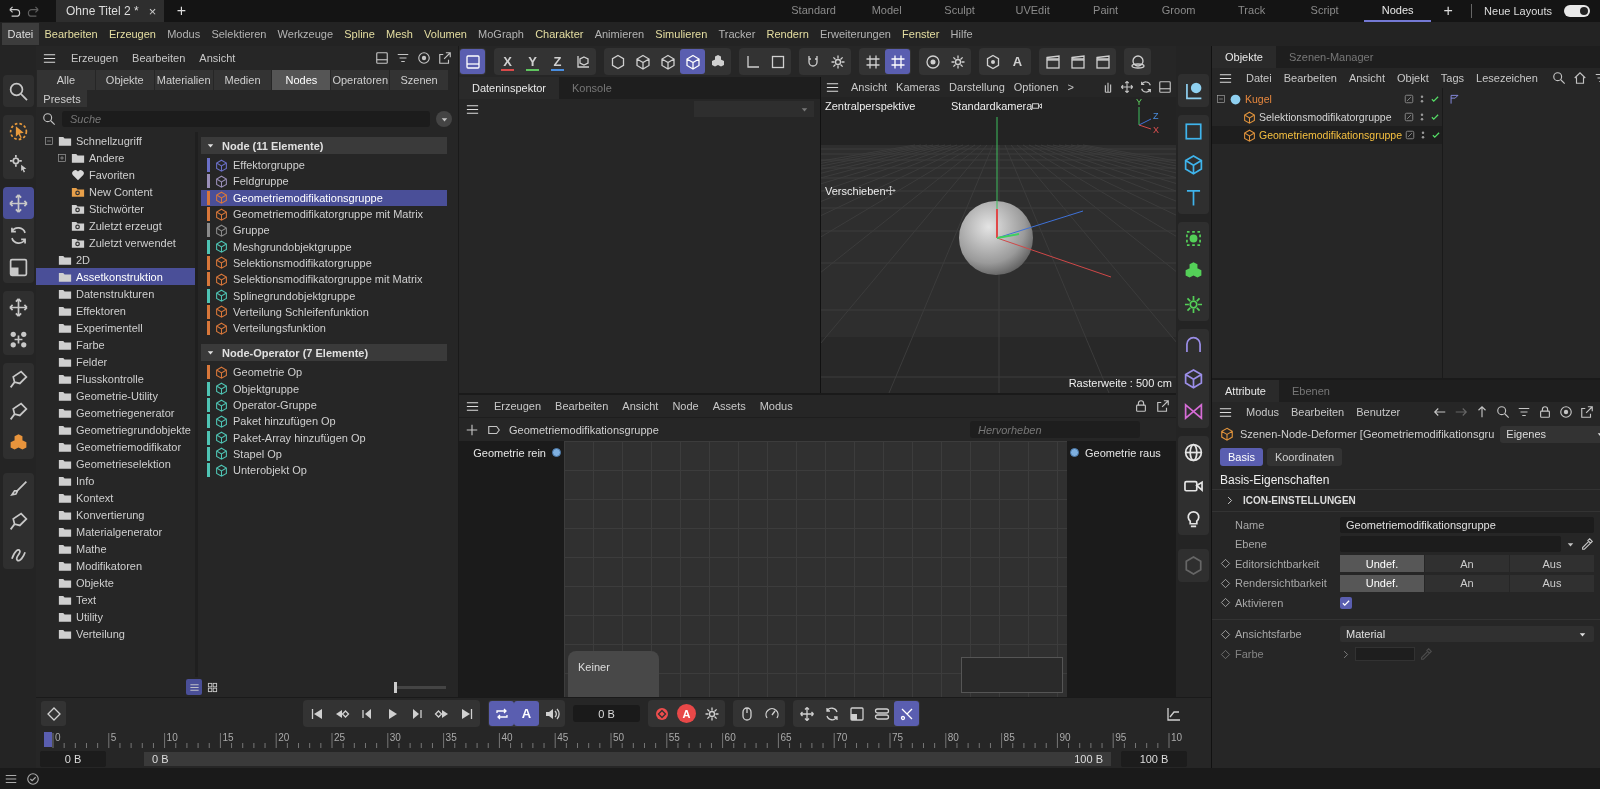 The image size is (1600, 789). I want to click on layout-tab: Model, so click(887, 11).